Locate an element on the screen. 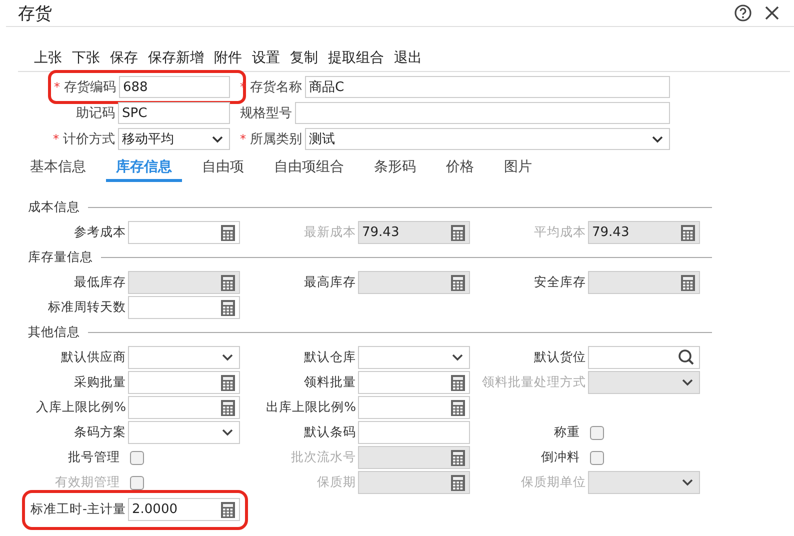  field-label: 入库上限比例% is located at coordinates (81, 407).